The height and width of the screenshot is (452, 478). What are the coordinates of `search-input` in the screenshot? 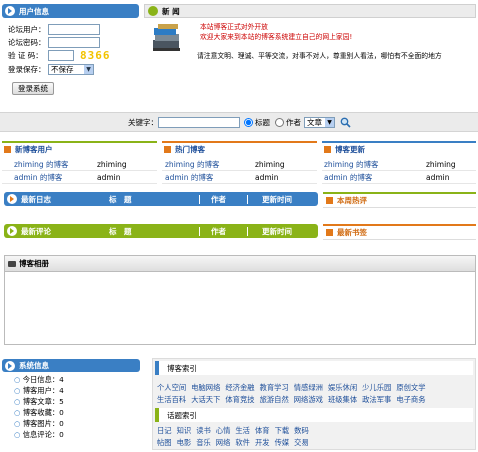 It's located at (199, 122).